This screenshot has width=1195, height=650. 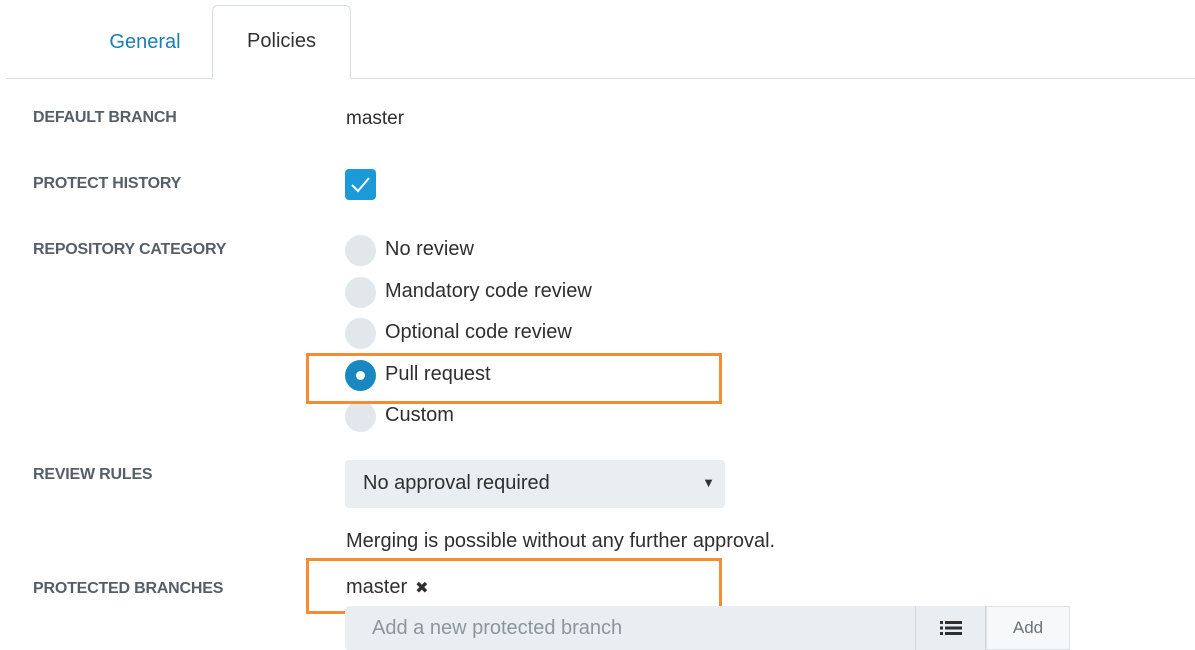 What do you see at coordinates (419, 415) in the screenshot?
I see `radio-label: Custom` at bounding box center [419, 415].